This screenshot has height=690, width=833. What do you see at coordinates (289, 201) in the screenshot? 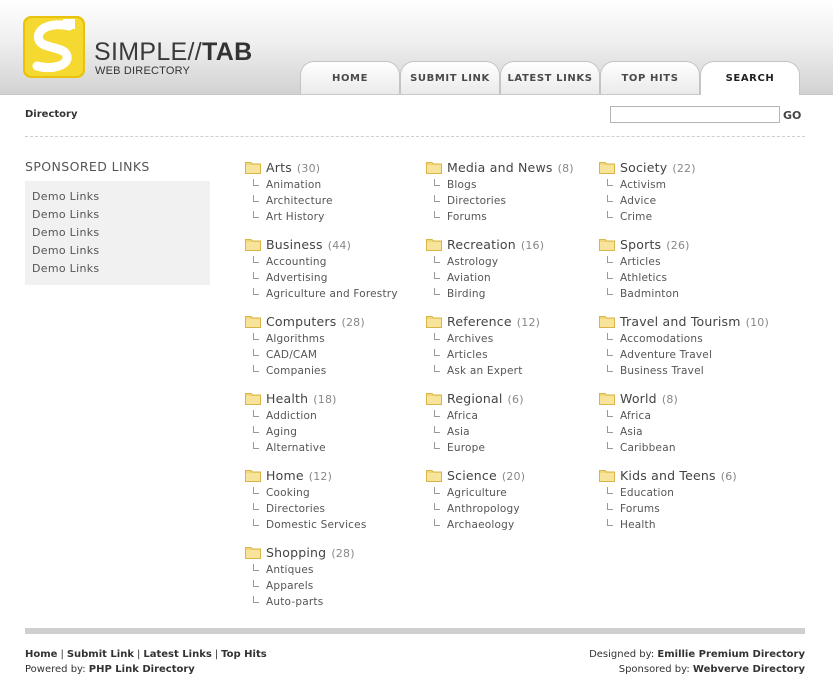
I see `subcategory-link: Architecture` at bounding box center [289, 201].